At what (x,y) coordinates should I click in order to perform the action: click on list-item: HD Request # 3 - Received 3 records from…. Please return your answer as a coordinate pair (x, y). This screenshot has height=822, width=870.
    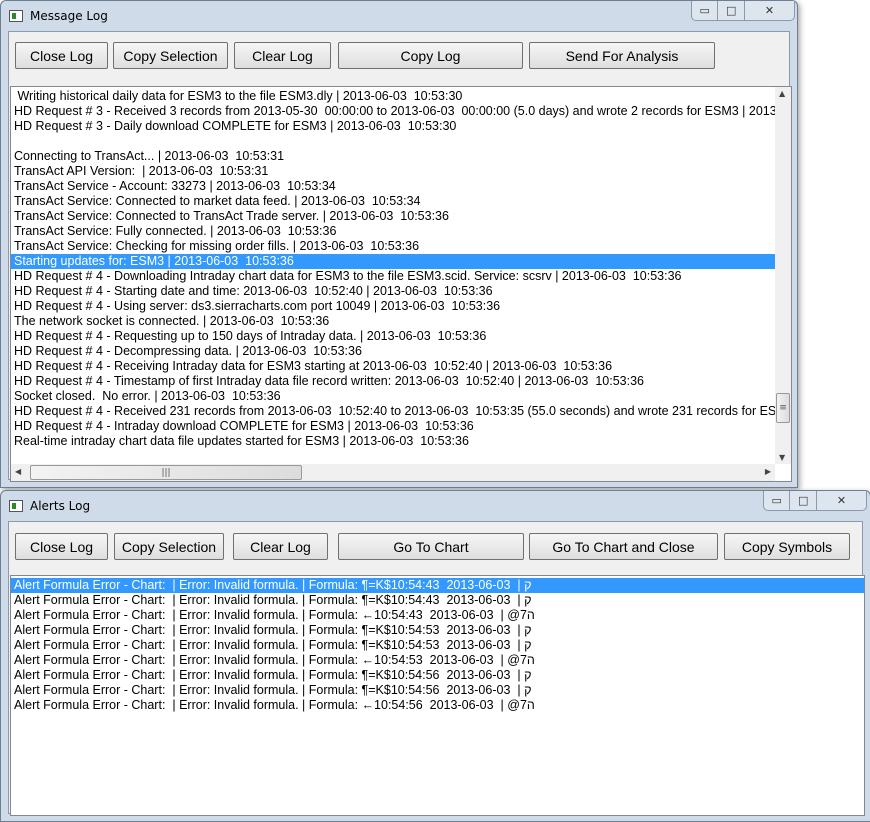
    Looking at the image, I should click on (393, 111).